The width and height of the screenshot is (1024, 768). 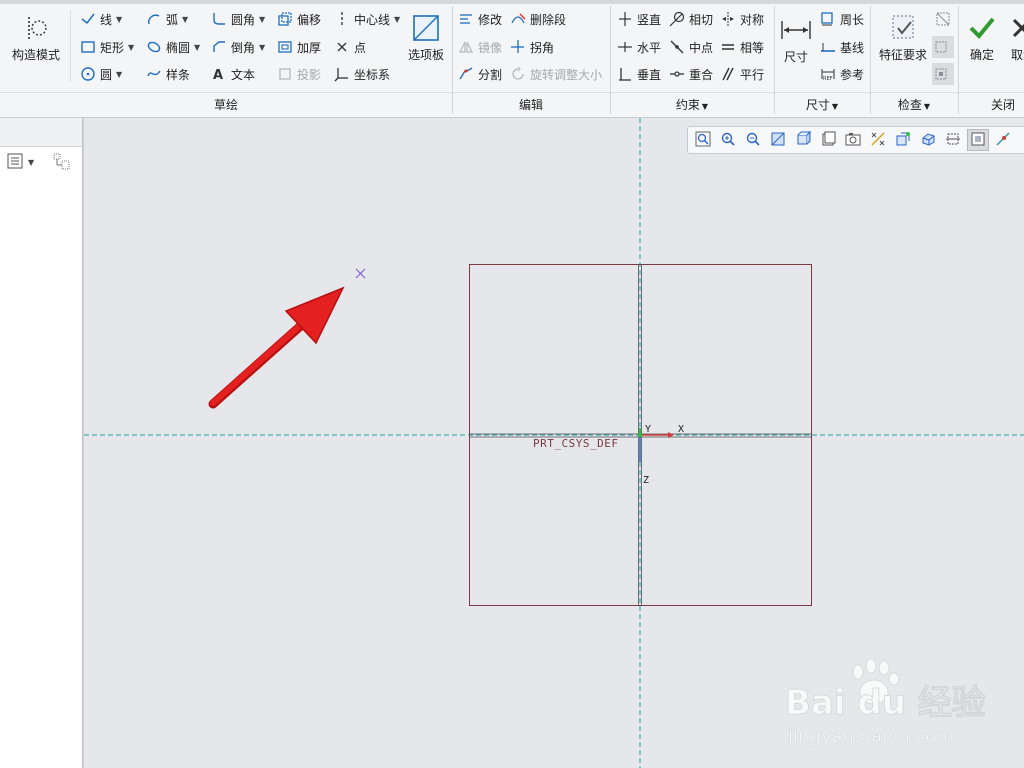 I want to click on group-label-inspect: 检查 ▼, so click(x=914, y=105).